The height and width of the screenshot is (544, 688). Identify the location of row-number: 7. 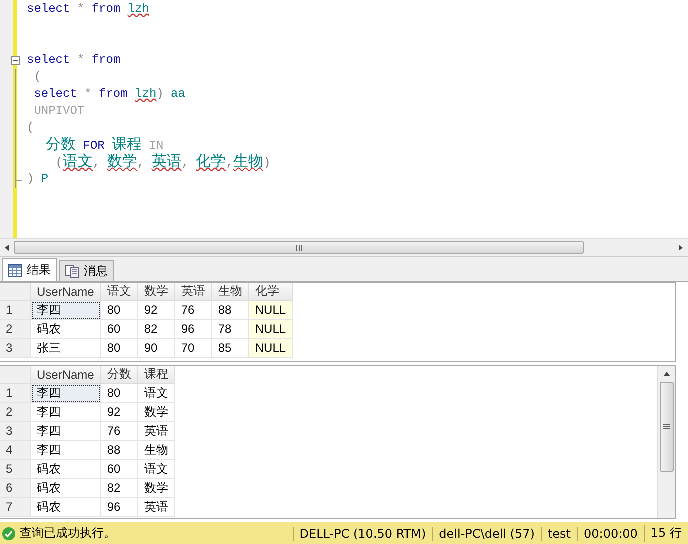
(15, 507).